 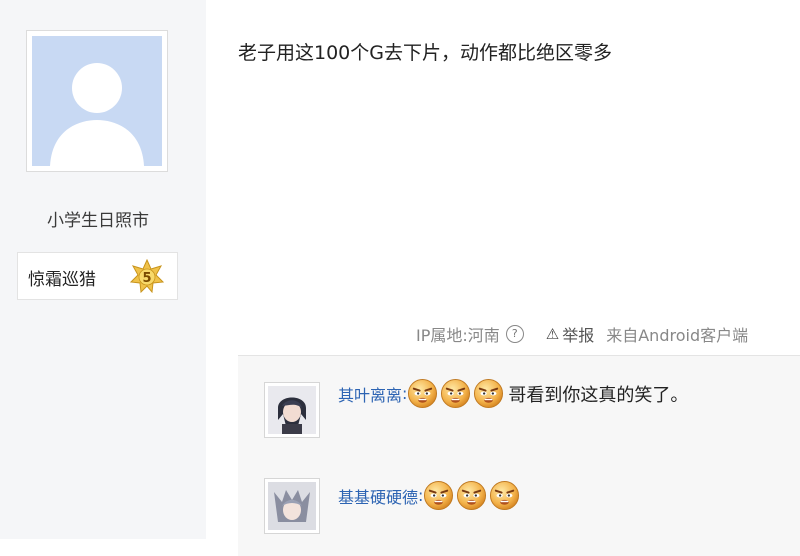 I want to click on comment-row: 其叶离离 : 哥看到你这真的笑了。, so click(x=513, y=393).